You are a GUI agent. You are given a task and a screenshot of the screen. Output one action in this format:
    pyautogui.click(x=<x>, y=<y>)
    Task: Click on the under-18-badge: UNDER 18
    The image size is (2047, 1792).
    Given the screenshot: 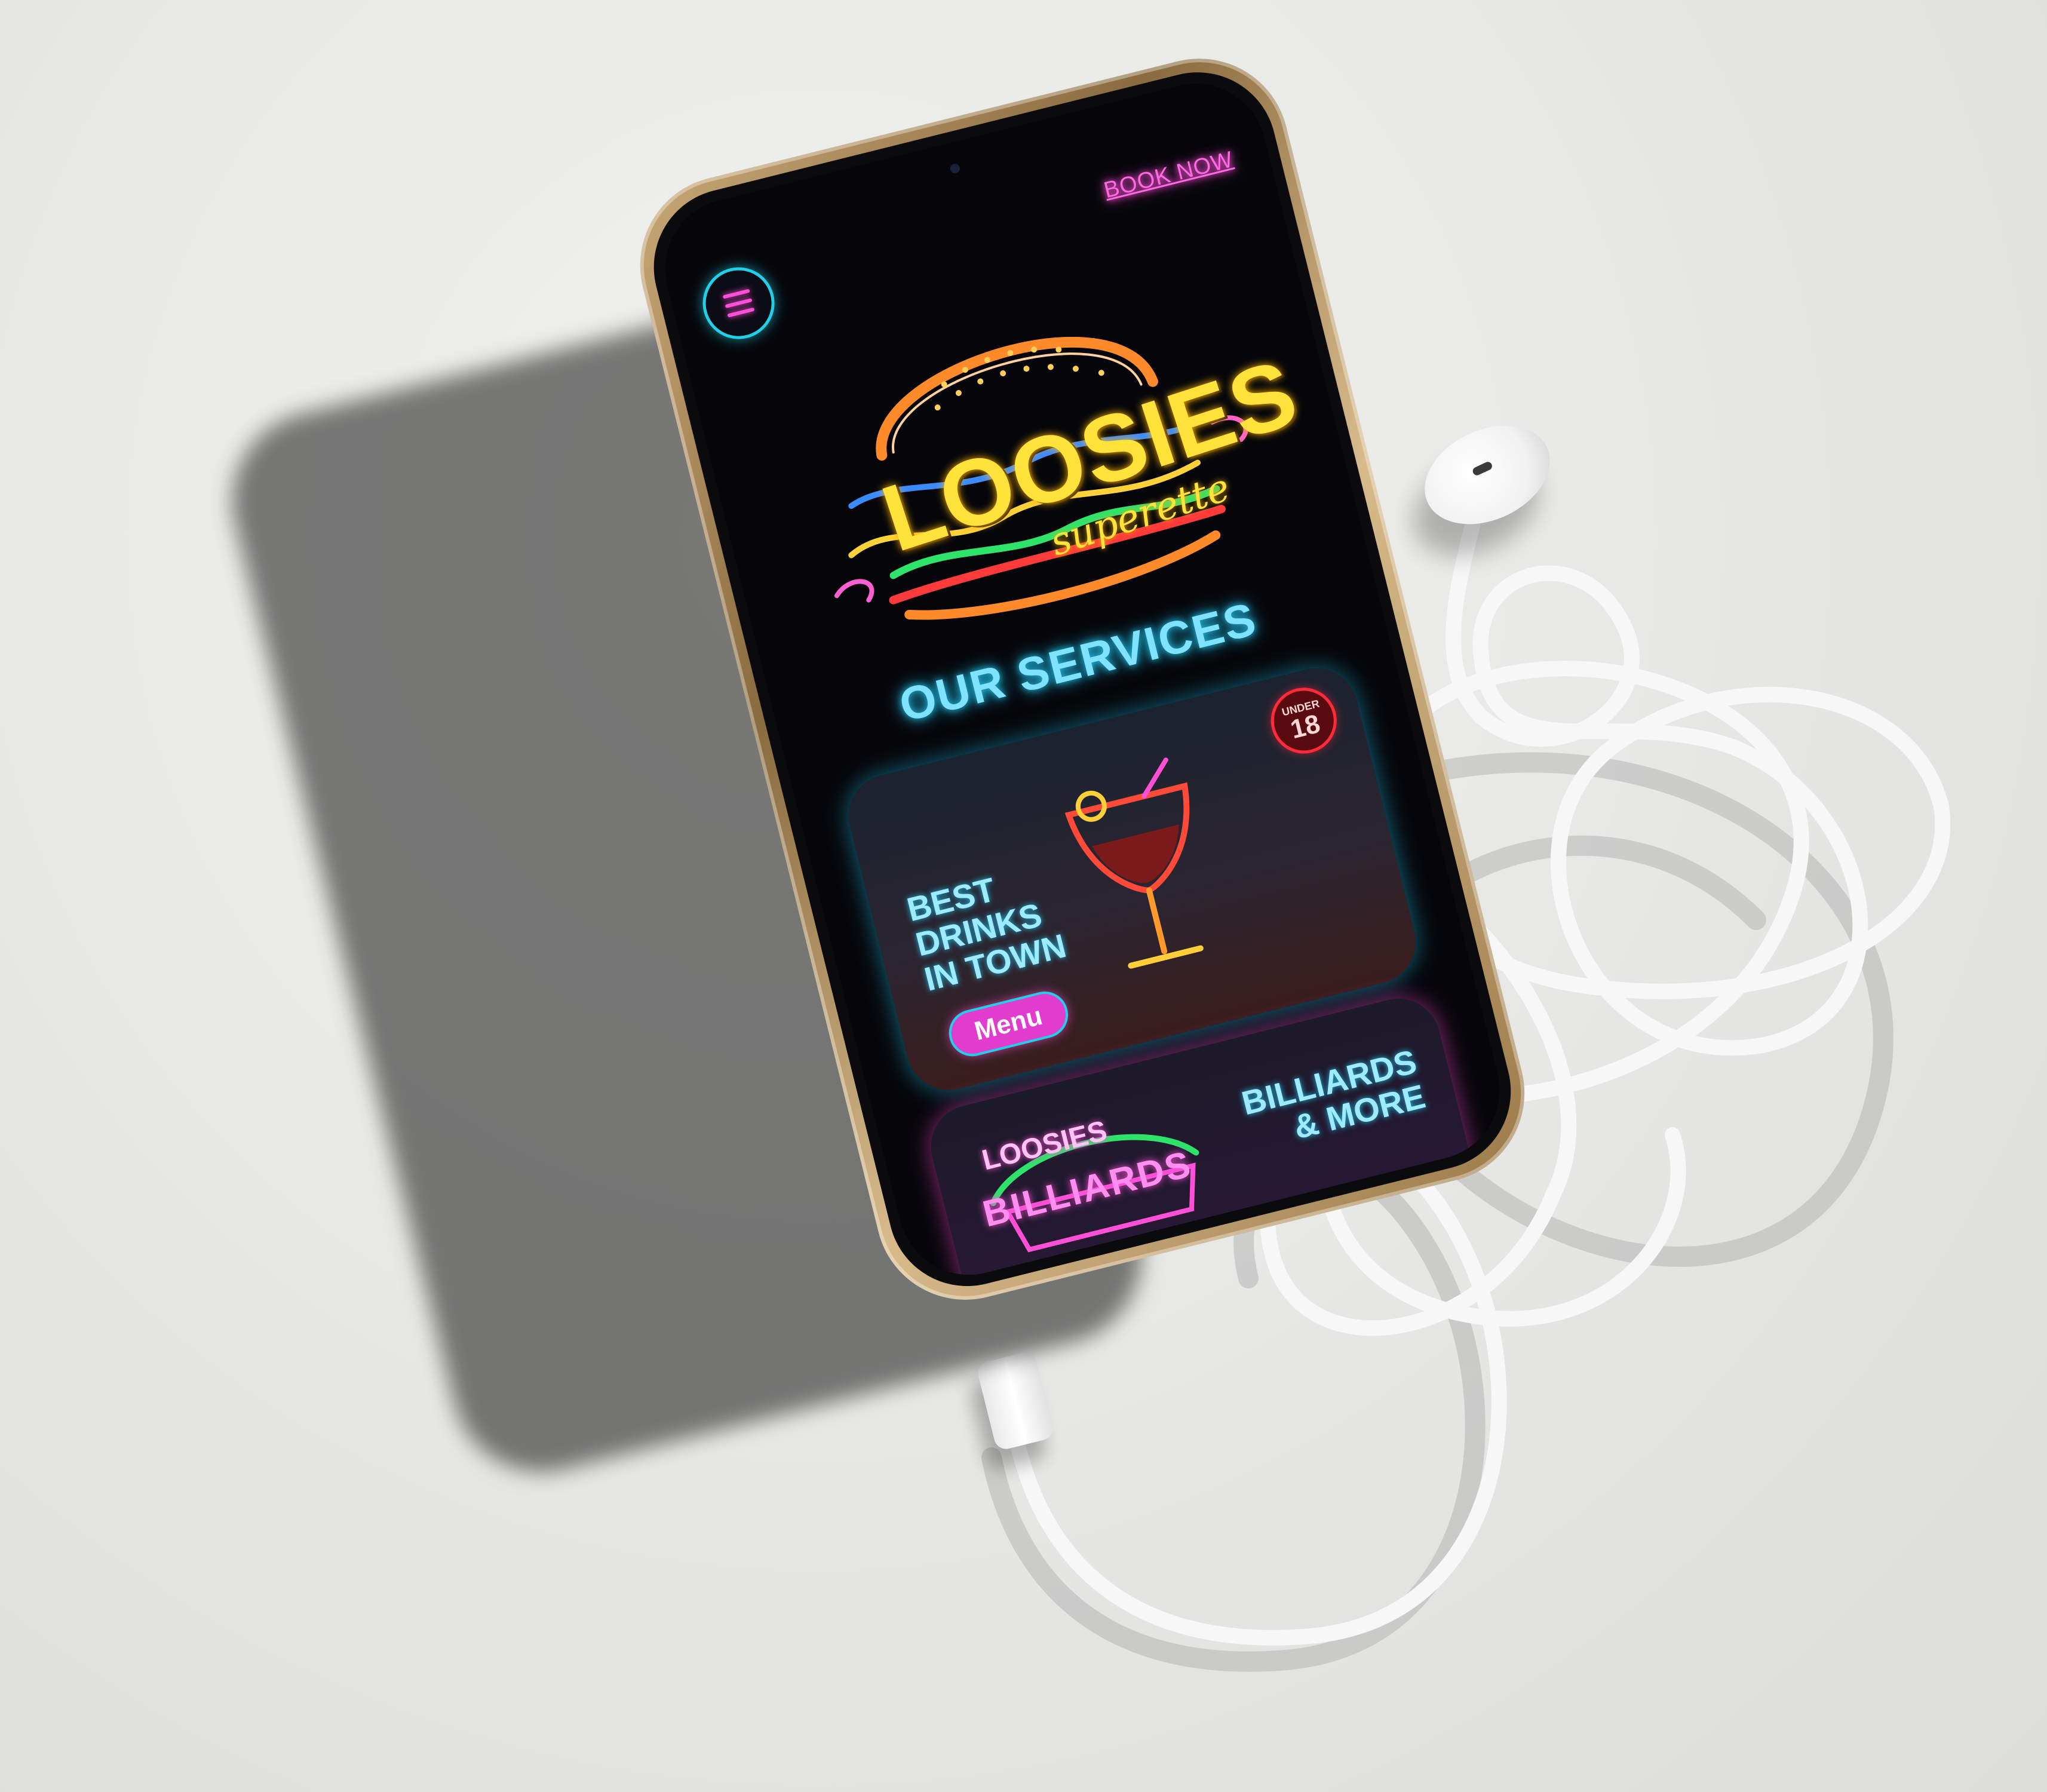 What is the action you would take?
    pyautogui.click(x=1304, y=720)
    